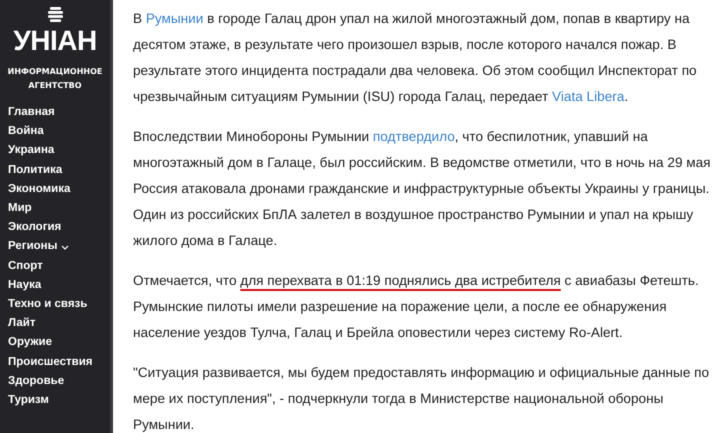  What do you see at coordinates (31, 151) in the screenshot?
I see `menu-item: Украина` at bounding box center [31, 151].